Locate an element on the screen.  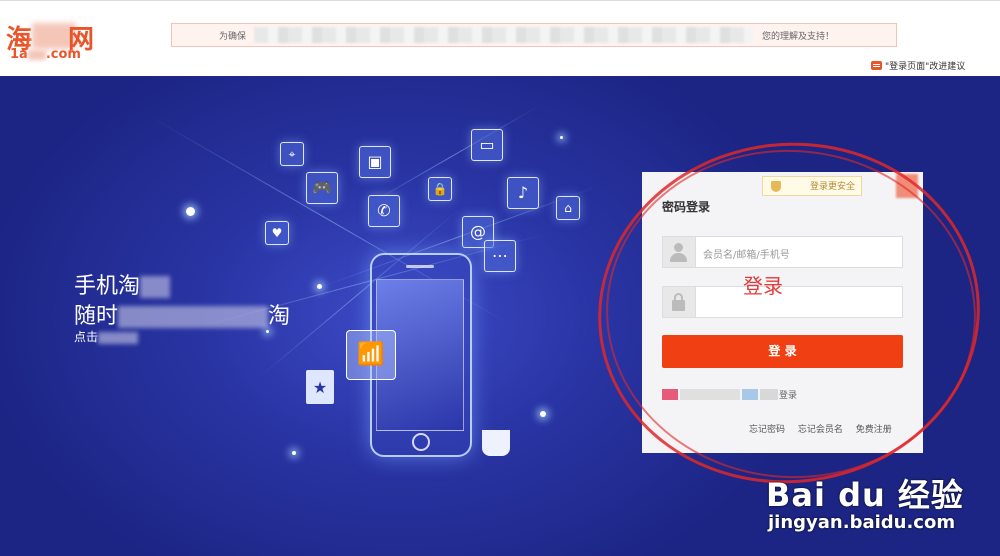
slogan-line-2: 随时淘 is located at coordinates (182, 316).